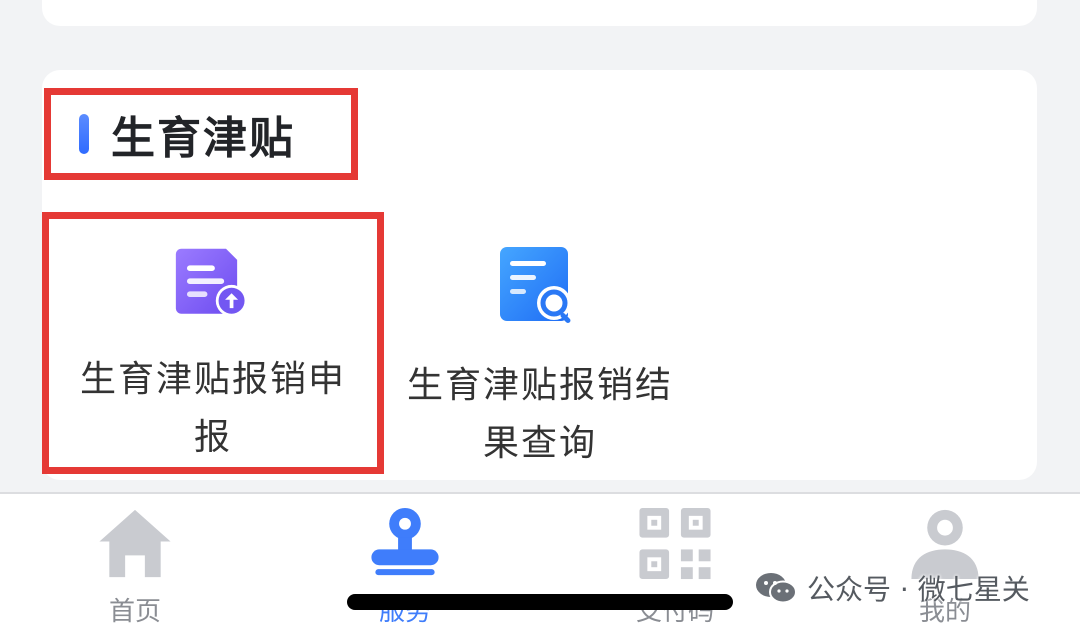 The width and height of the screenshot is (1080, 631). I want to click on section-title: 生育津贴, so click(203, 138).